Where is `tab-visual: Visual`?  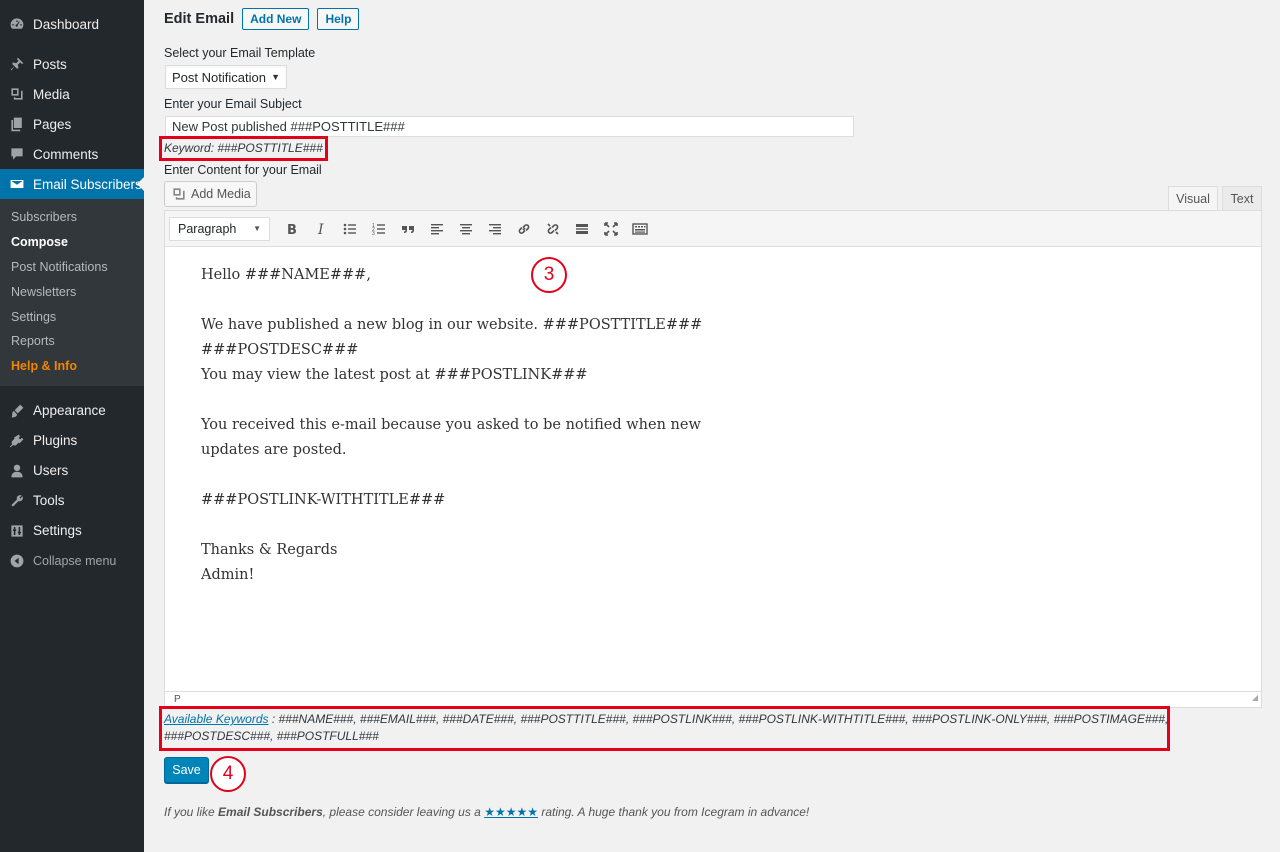
tab-visual: Visual is located at coordinates (1193, 198).